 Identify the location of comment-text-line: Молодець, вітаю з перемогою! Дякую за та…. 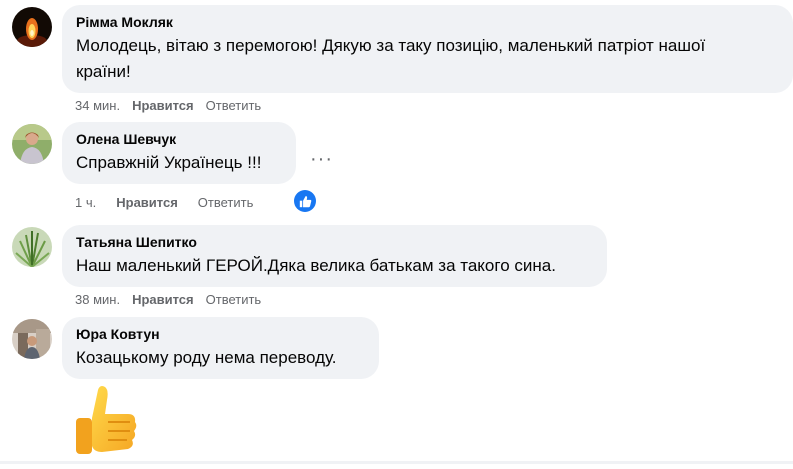
(391, 45).